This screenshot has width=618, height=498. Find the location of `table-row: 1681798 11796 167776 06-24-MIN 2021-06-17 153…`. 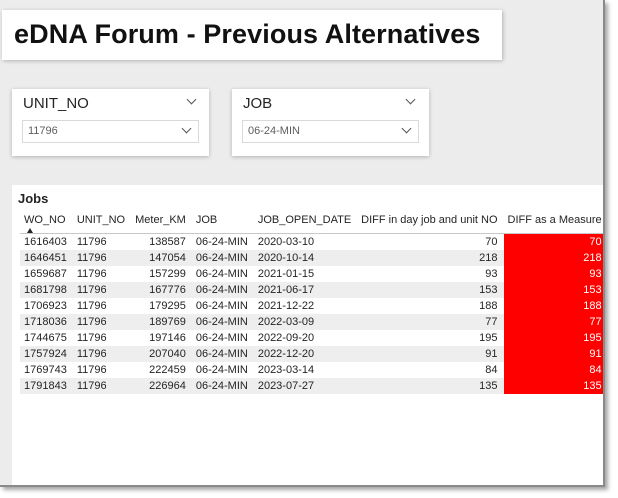

table-row: 1681798 11796 167776 06-24-MIN 2021-06-17 153… is located at coordinates (311, 290).